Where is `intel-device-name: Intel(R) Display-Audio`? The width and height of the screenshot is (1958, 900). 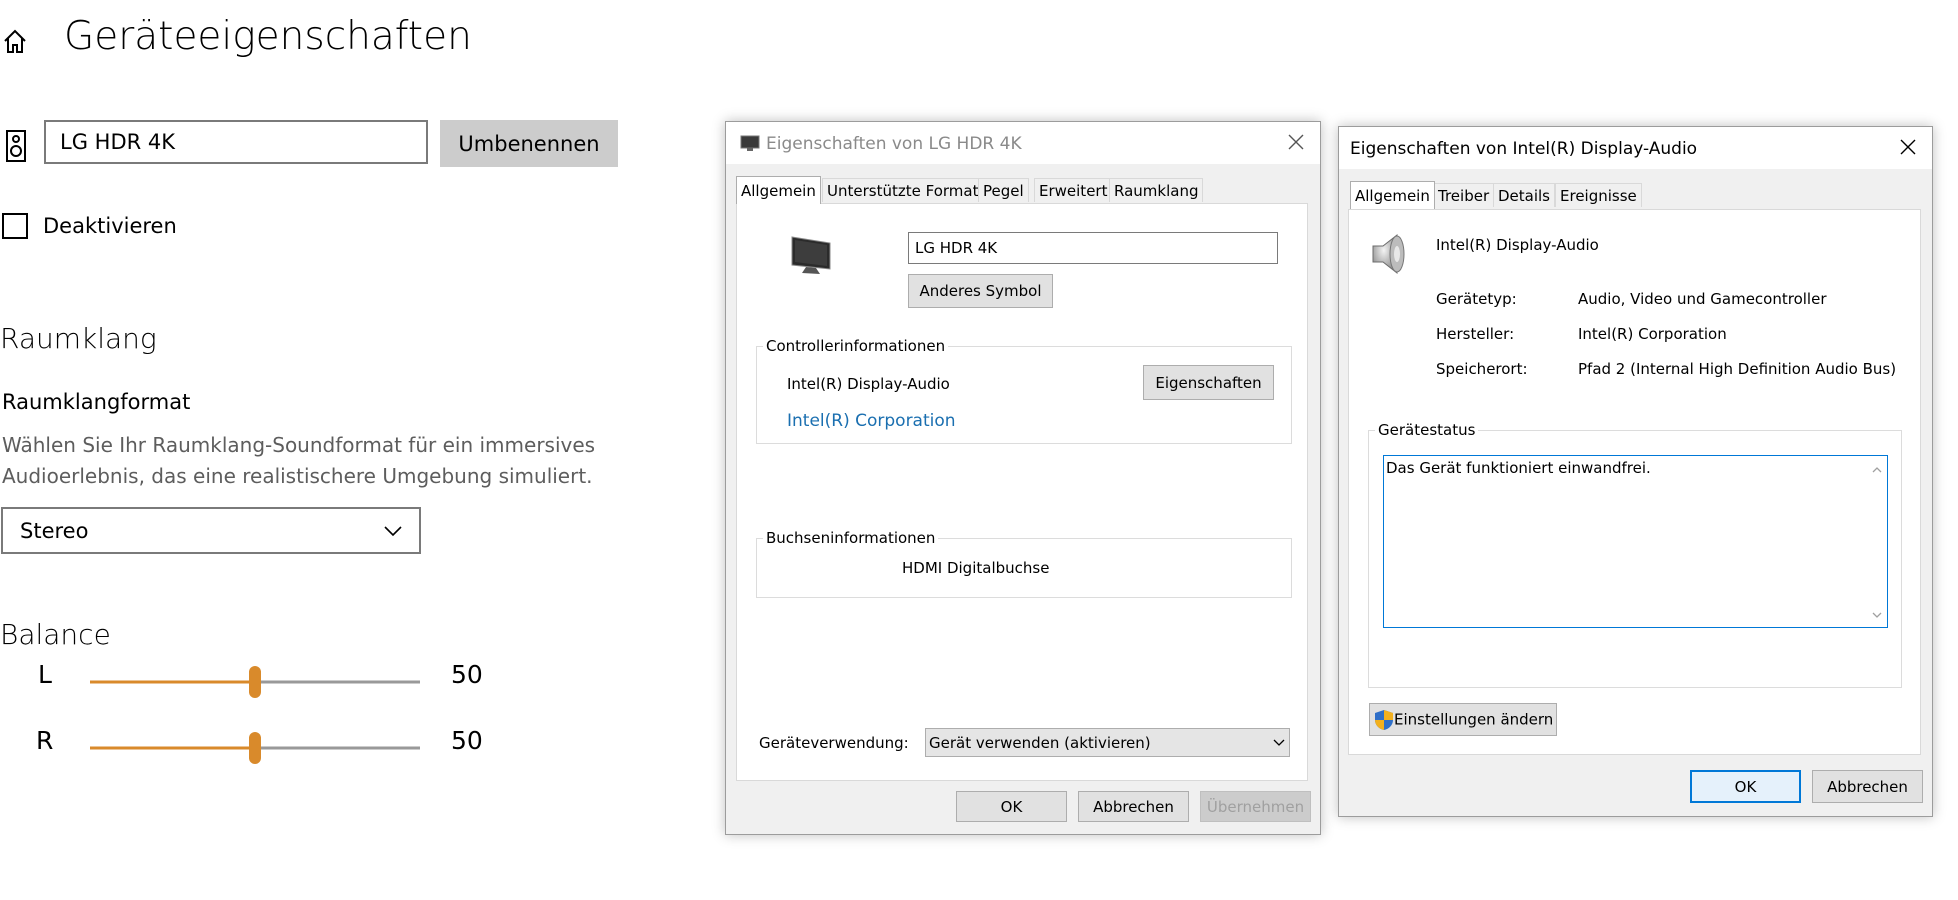
intel-device-name: Intel(R) Display-Audio is located at coordinates (1517, 245).